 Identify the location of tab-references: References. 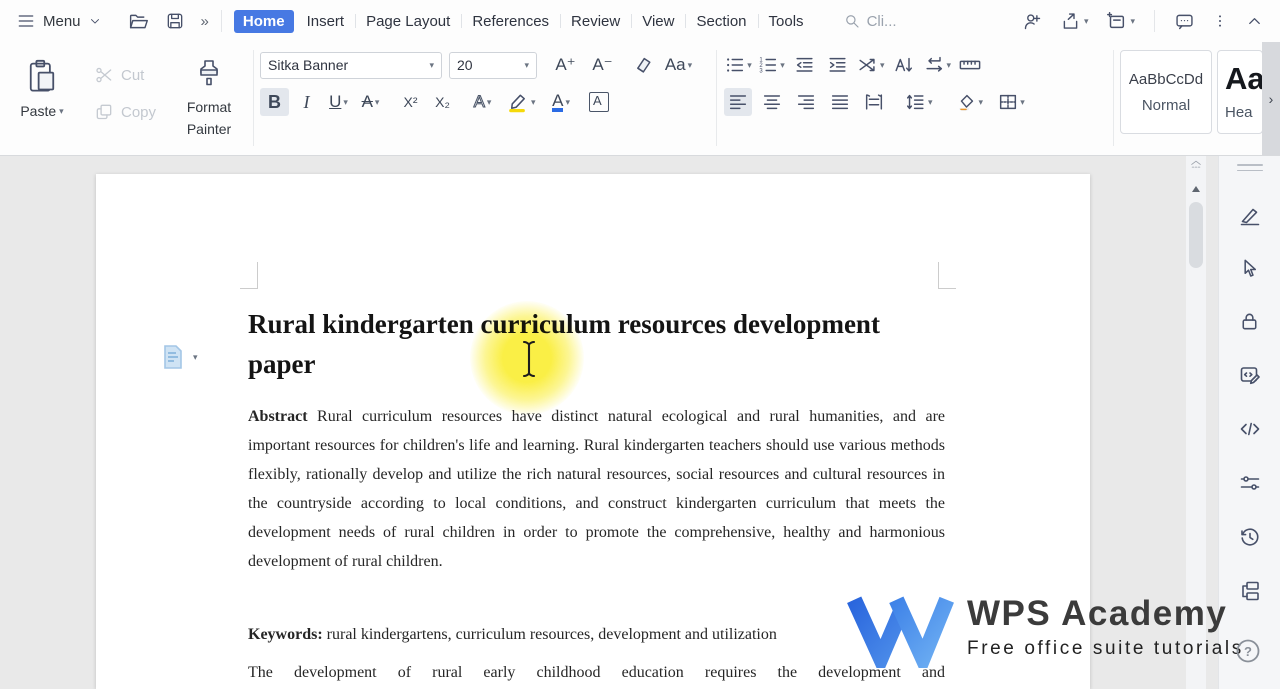
(510, 21).